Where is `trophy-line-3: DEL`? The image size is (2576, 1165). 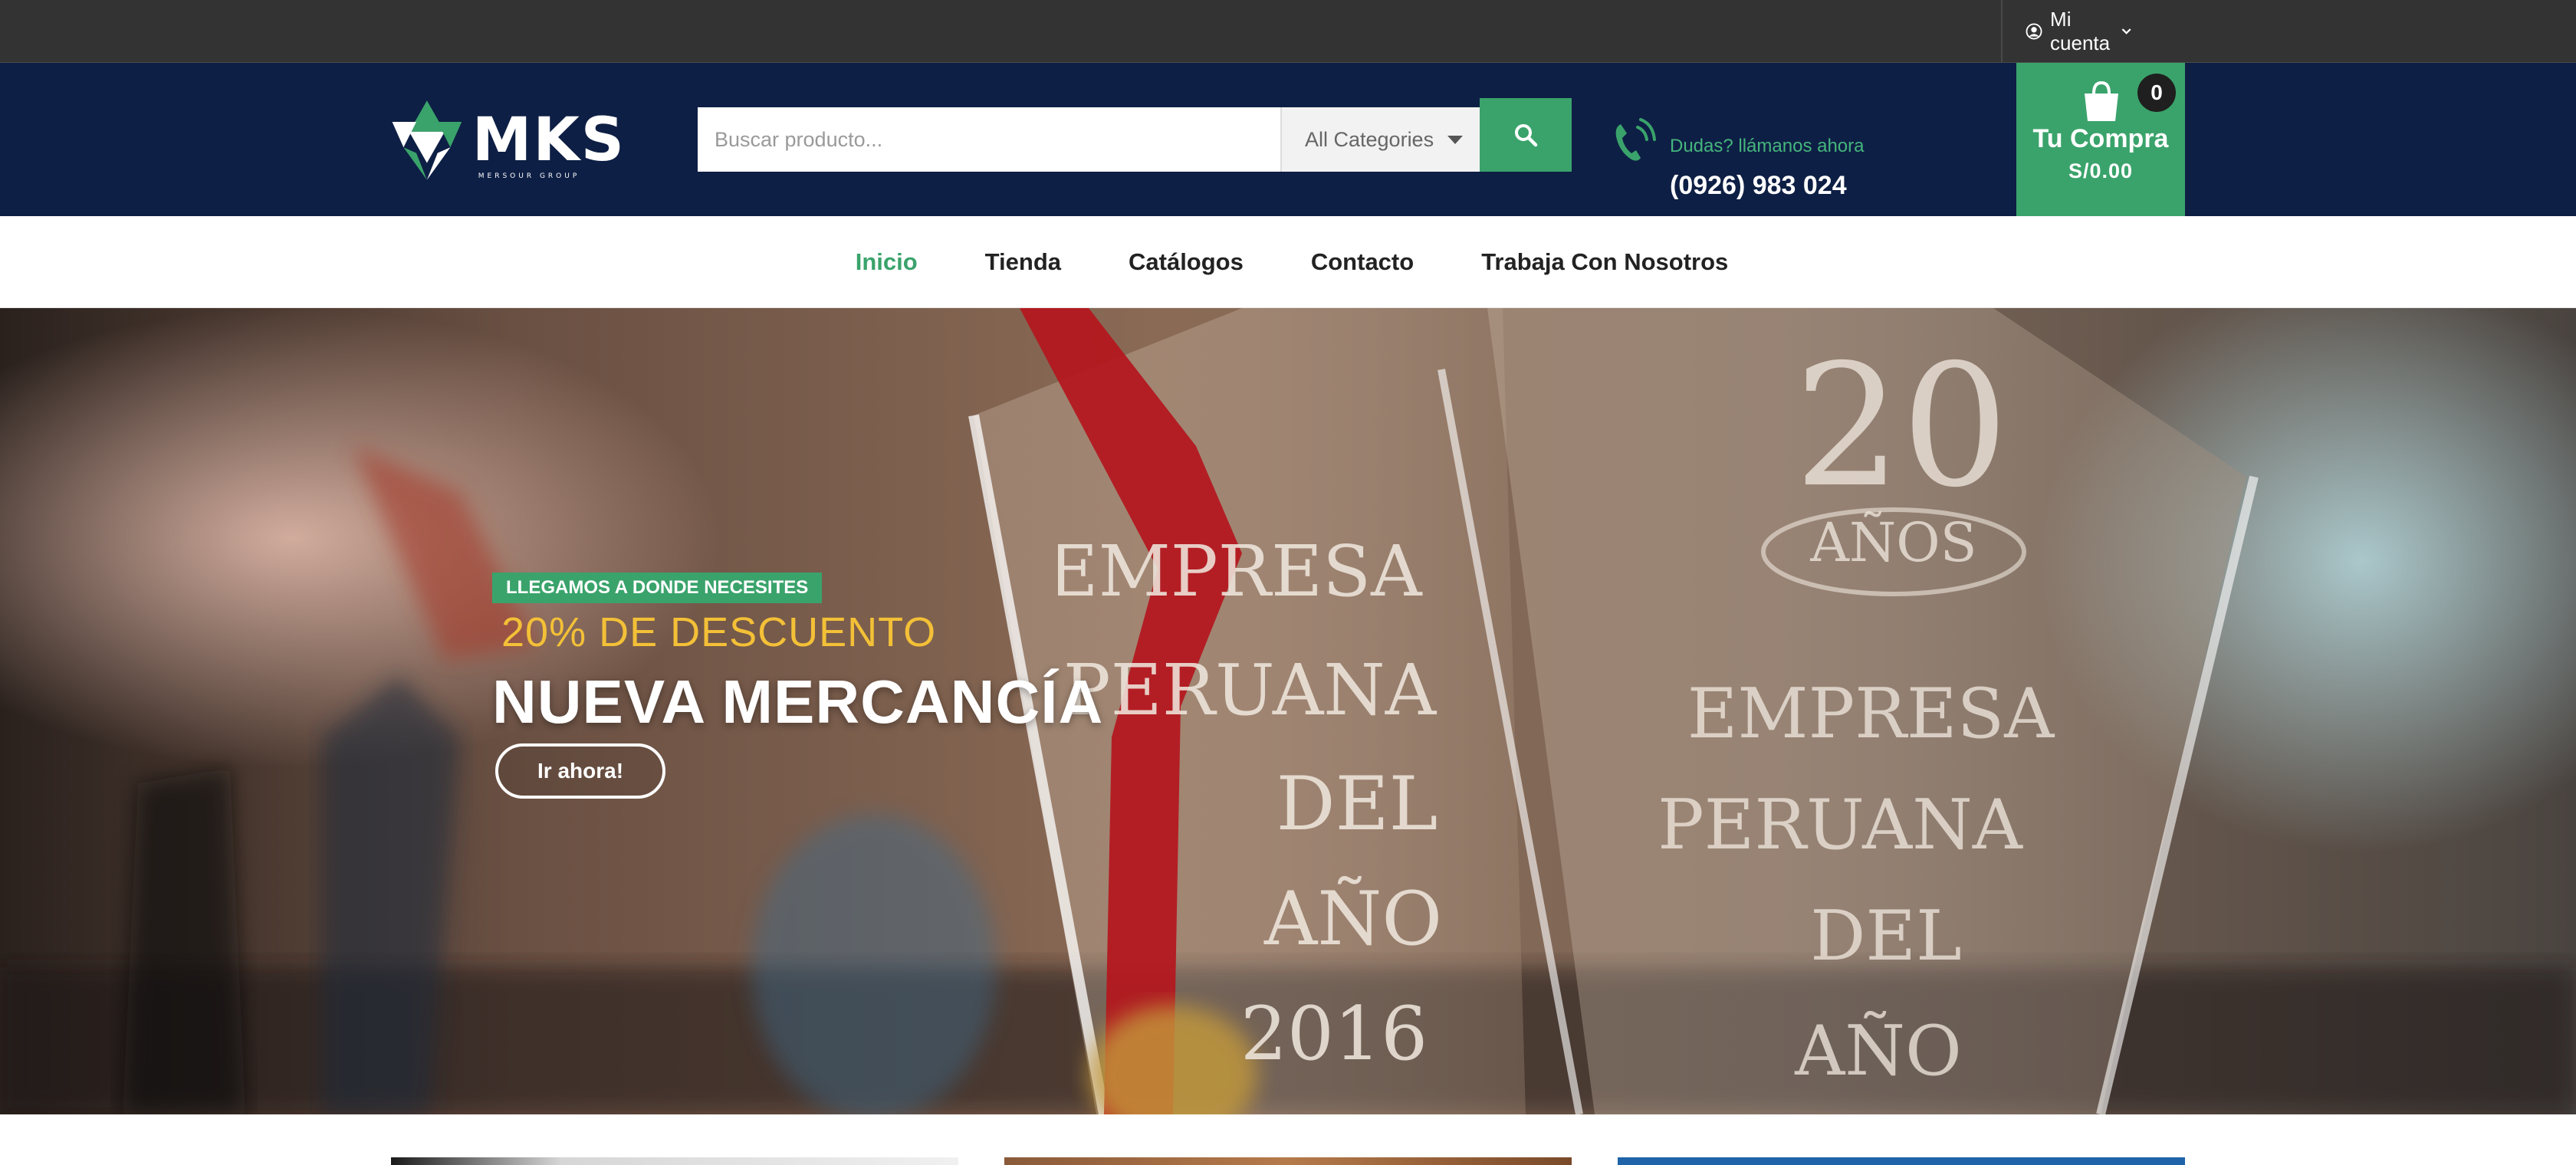 trophy-line-3: DEL is located at coordinates (1357, 804).